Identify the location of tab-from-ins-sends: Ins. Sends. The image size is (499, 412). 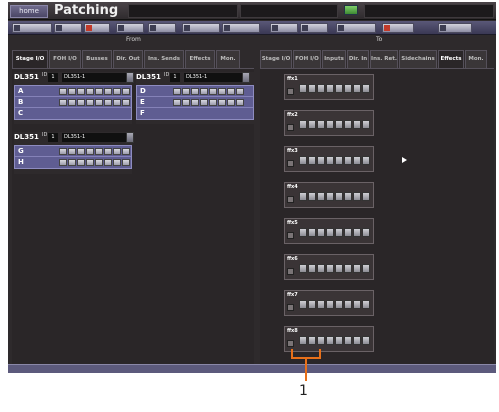
(164, 59).